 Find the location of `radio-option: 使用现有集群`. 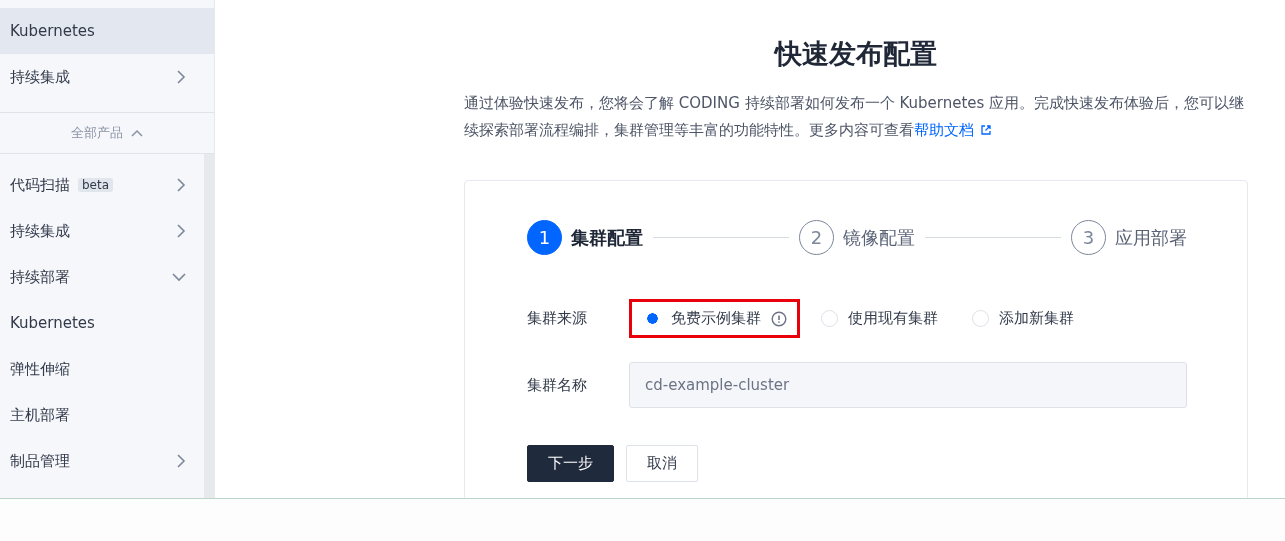

radio-option: 使用现有集群 is located at coordinates (879, 318).